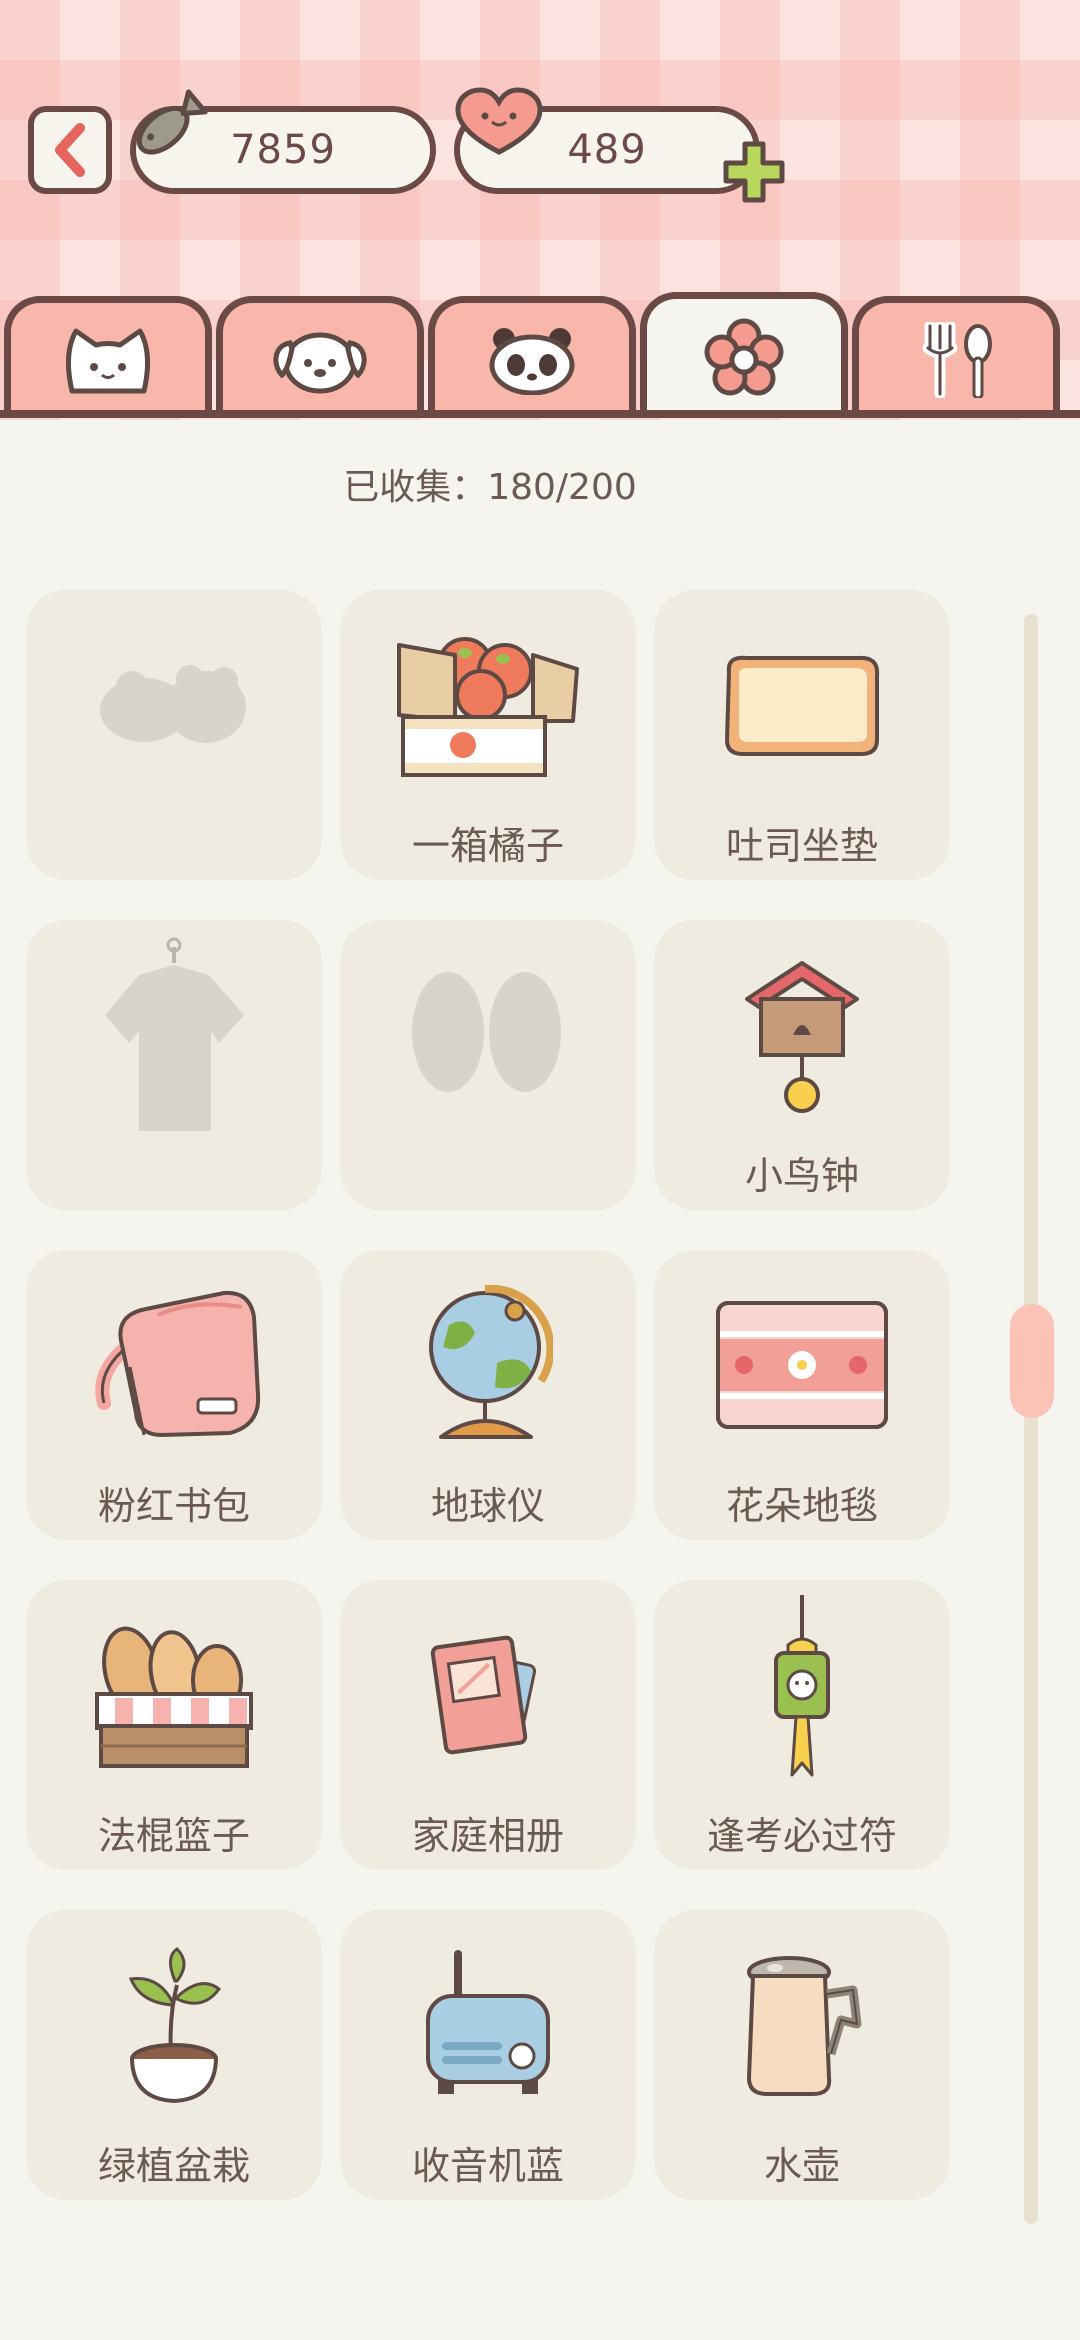 The image size is (1080, 2340). What do you see at coordinates (172, 122) in the screenshot?
I see `fish-icon` at bounding box center [172, 122].